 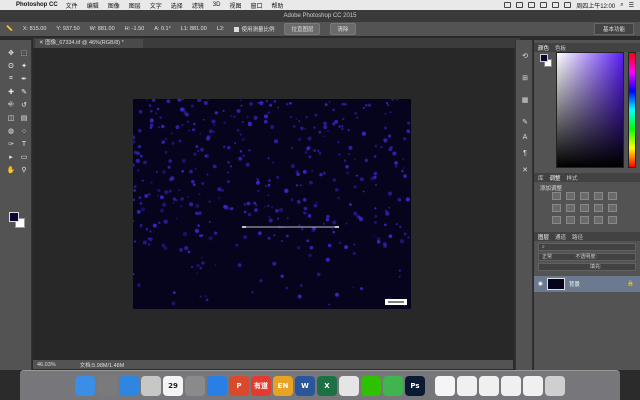 I want to click on menu-window: 窗口, so click(x=256, y=5).